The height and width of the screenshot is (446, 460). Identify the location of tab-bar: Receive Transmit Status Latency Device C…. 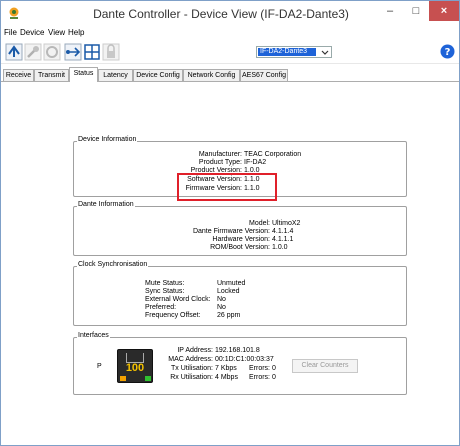
(230, 74).